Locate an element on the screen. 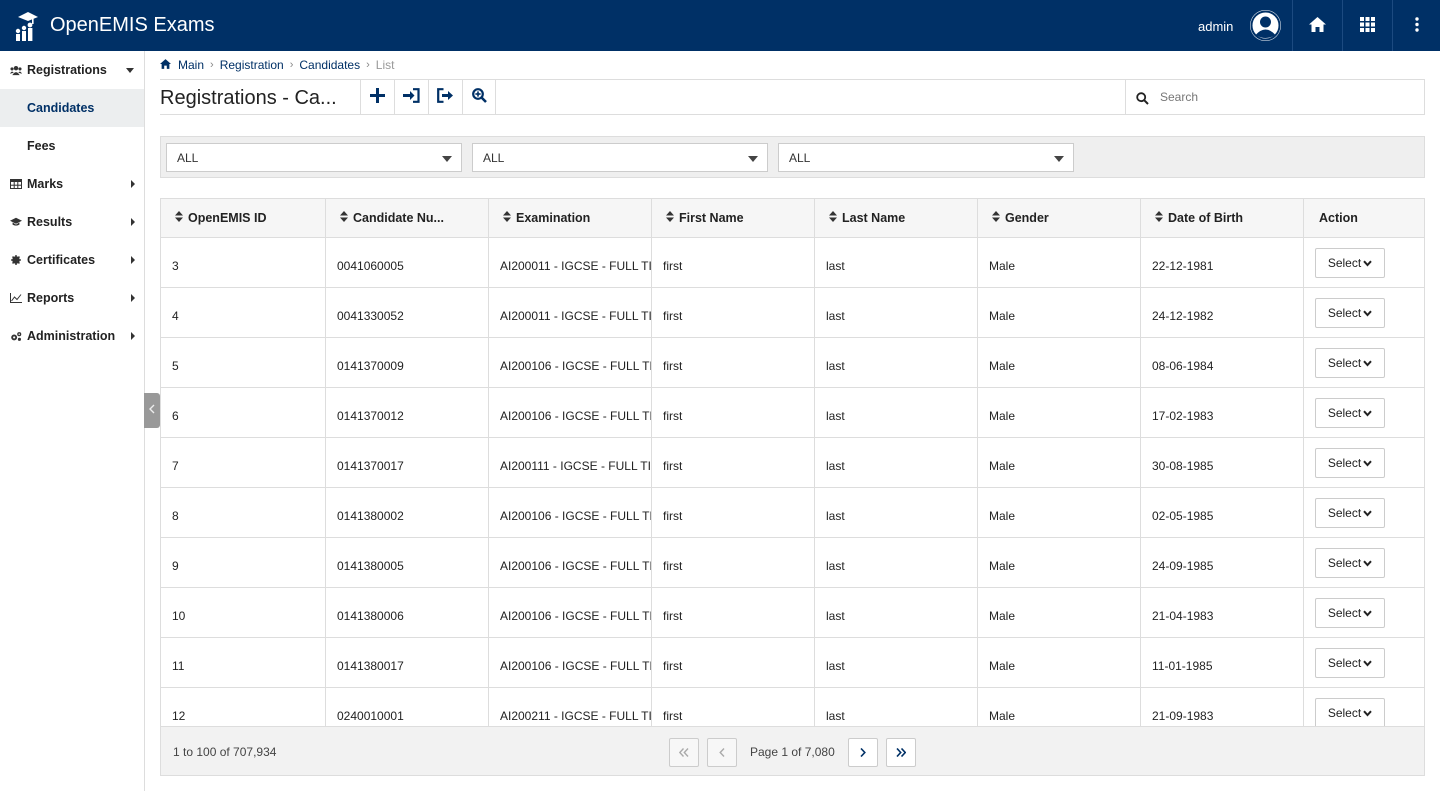  cell-openemis-id: 3 is located at coordinates (243, 262).